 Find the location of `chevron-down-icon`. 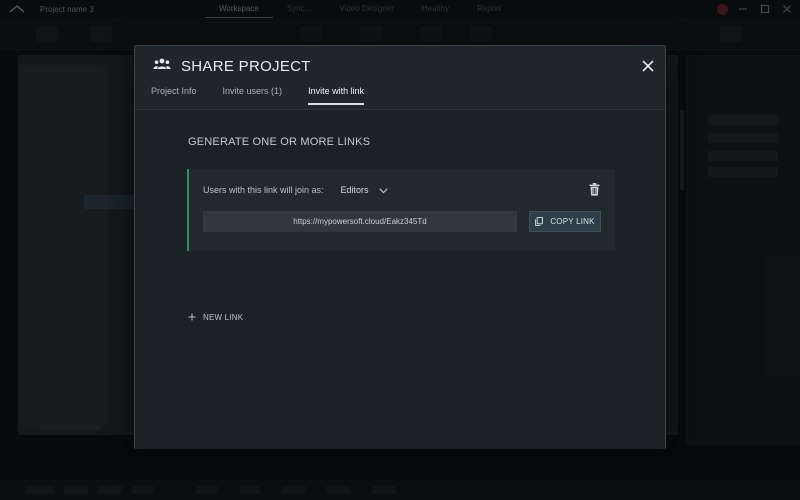

chevron-down-icon is located at coordinates (383, 190).